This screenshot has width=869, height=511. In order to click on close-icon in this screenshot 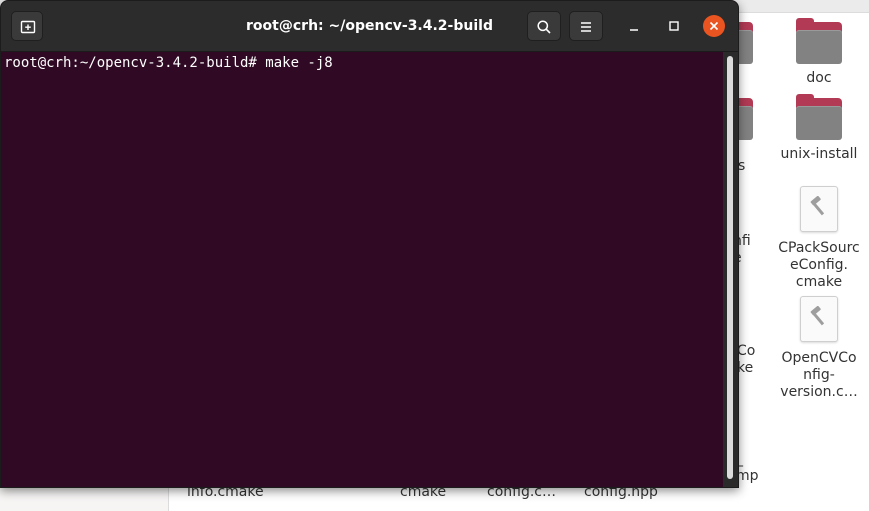, I will do `click(714, 26)`.